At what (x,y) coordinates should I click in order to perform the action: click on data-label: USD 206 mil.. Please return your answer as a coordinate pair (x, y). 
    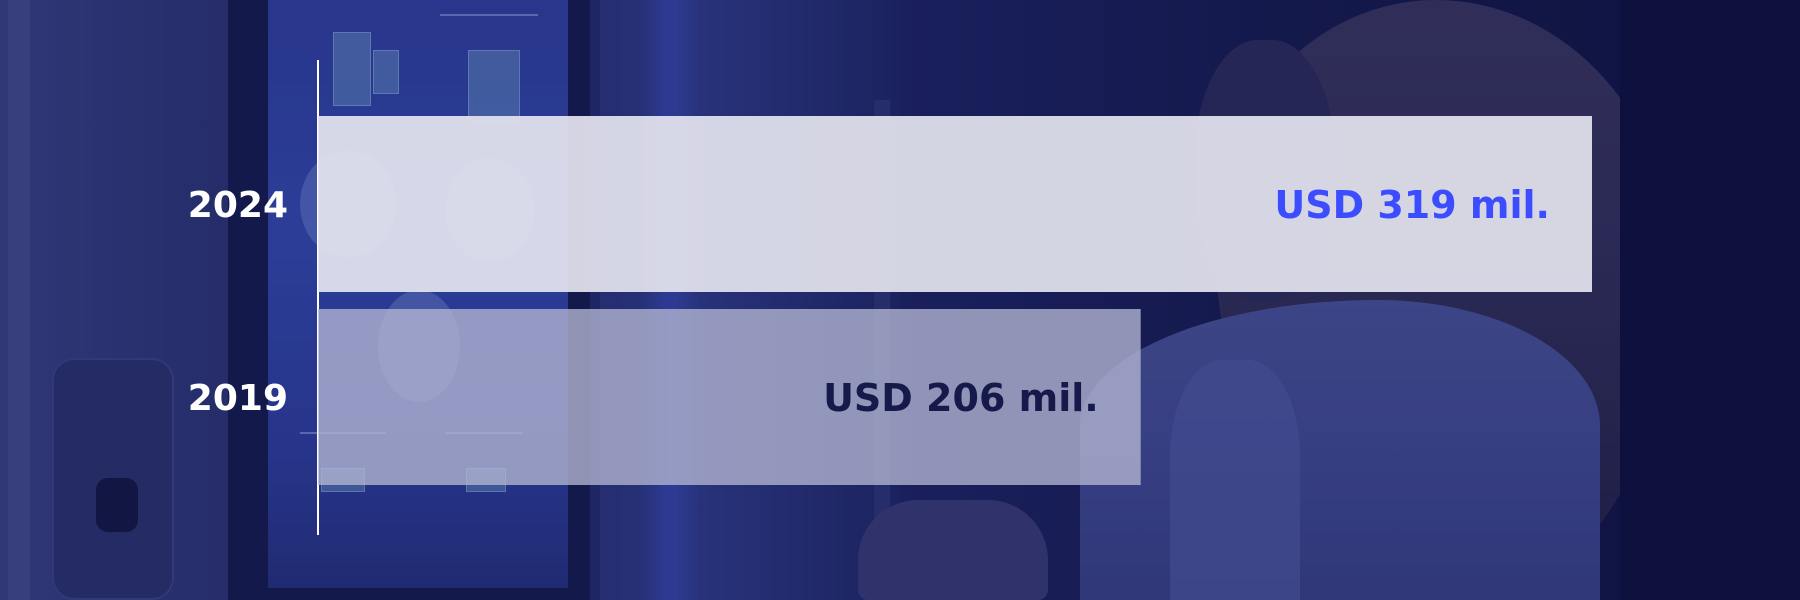
    Looking at the image, I should click on (961, 398).